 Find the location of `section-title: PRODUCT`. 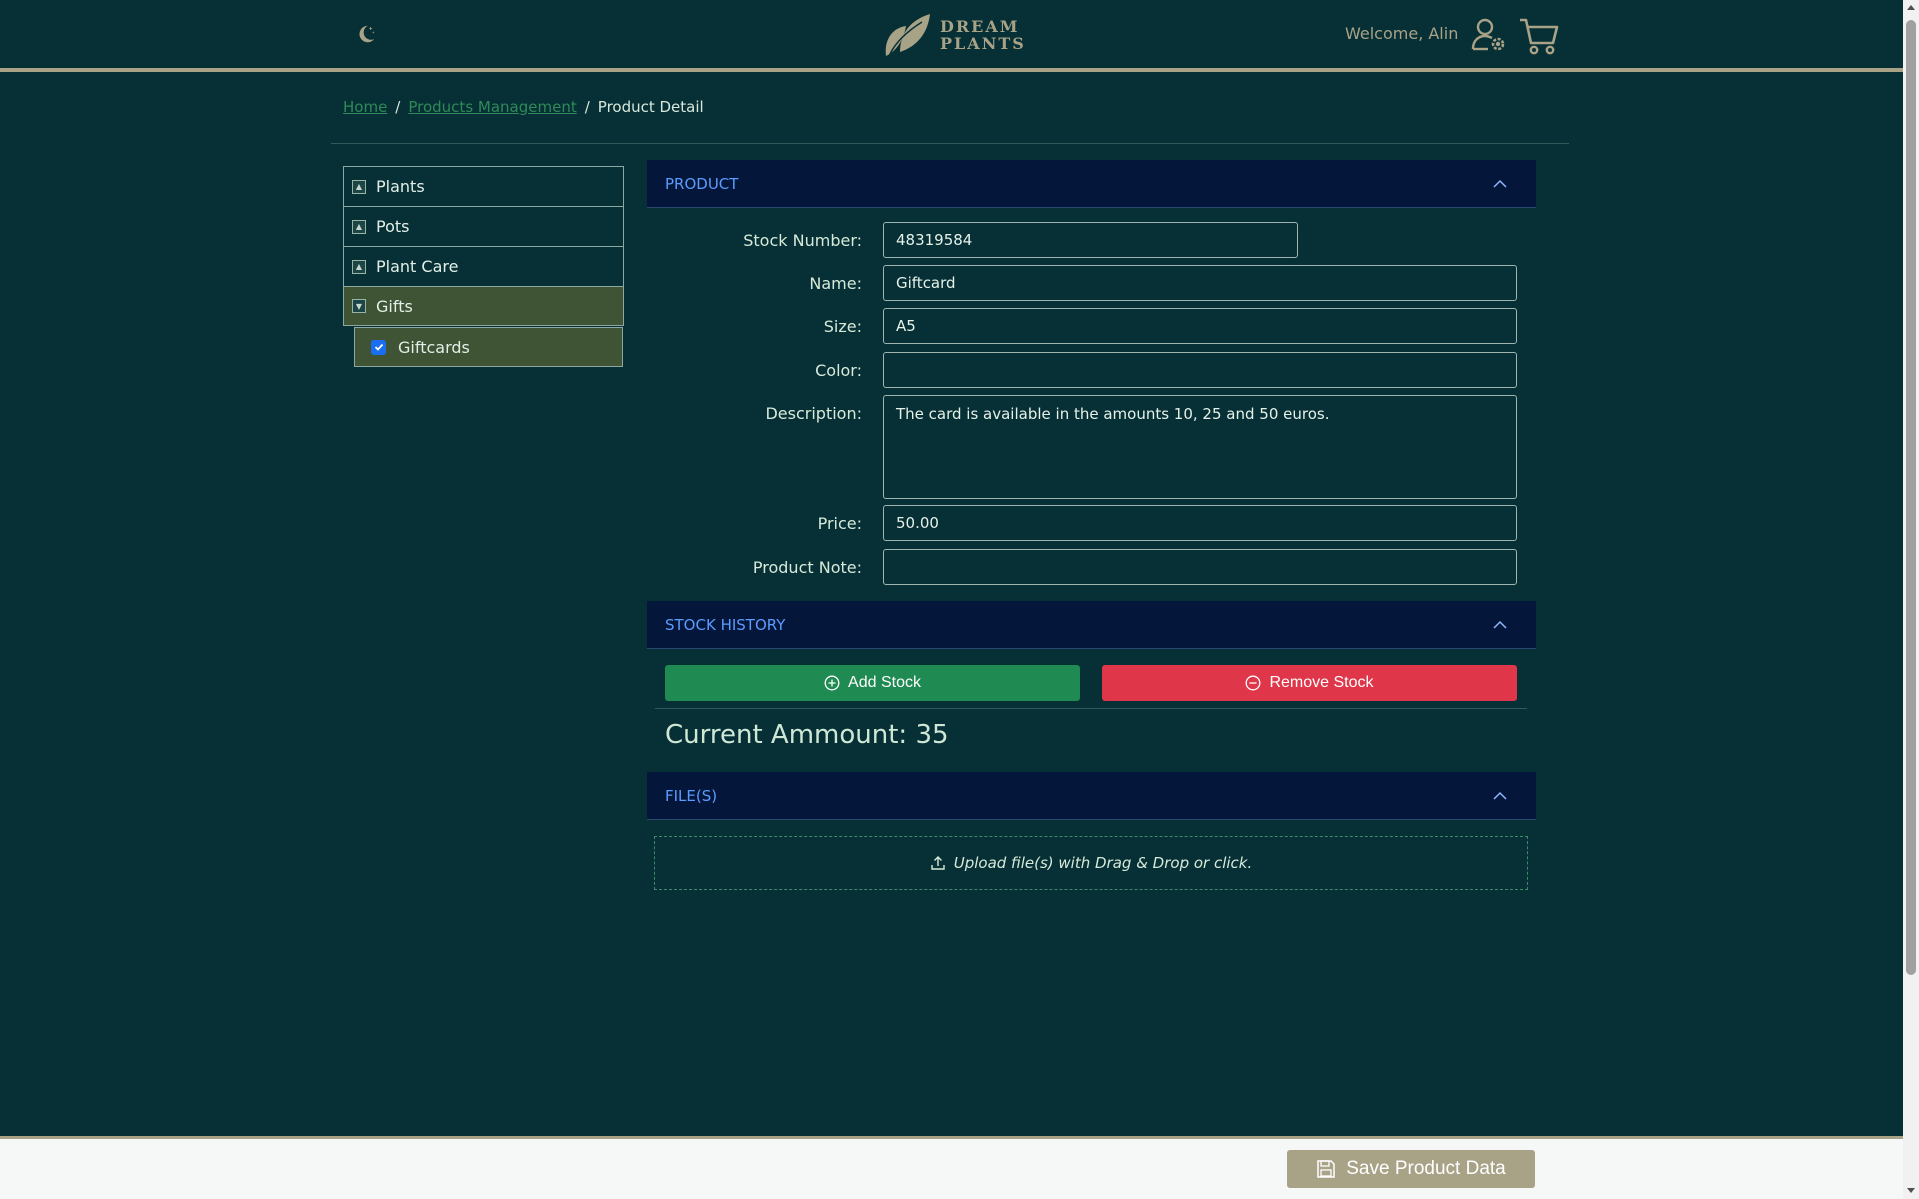

section-title: PRODUCT is located at coordinates (702, 183).